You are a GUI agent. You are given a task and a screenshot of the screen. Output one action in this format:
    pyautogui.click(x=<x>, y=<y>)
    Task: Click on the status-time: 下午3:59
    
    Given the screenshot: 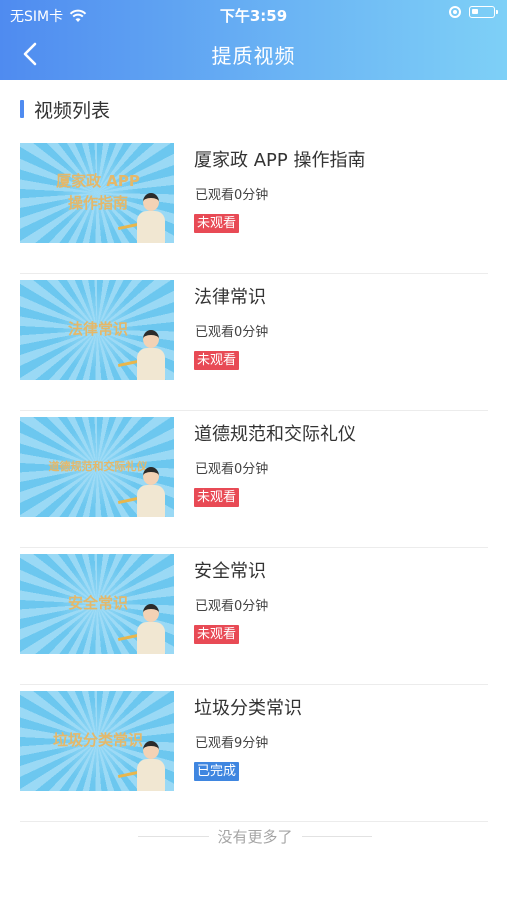 What is the action you would take?
    pyautogui.click(x=253, y=16)
    